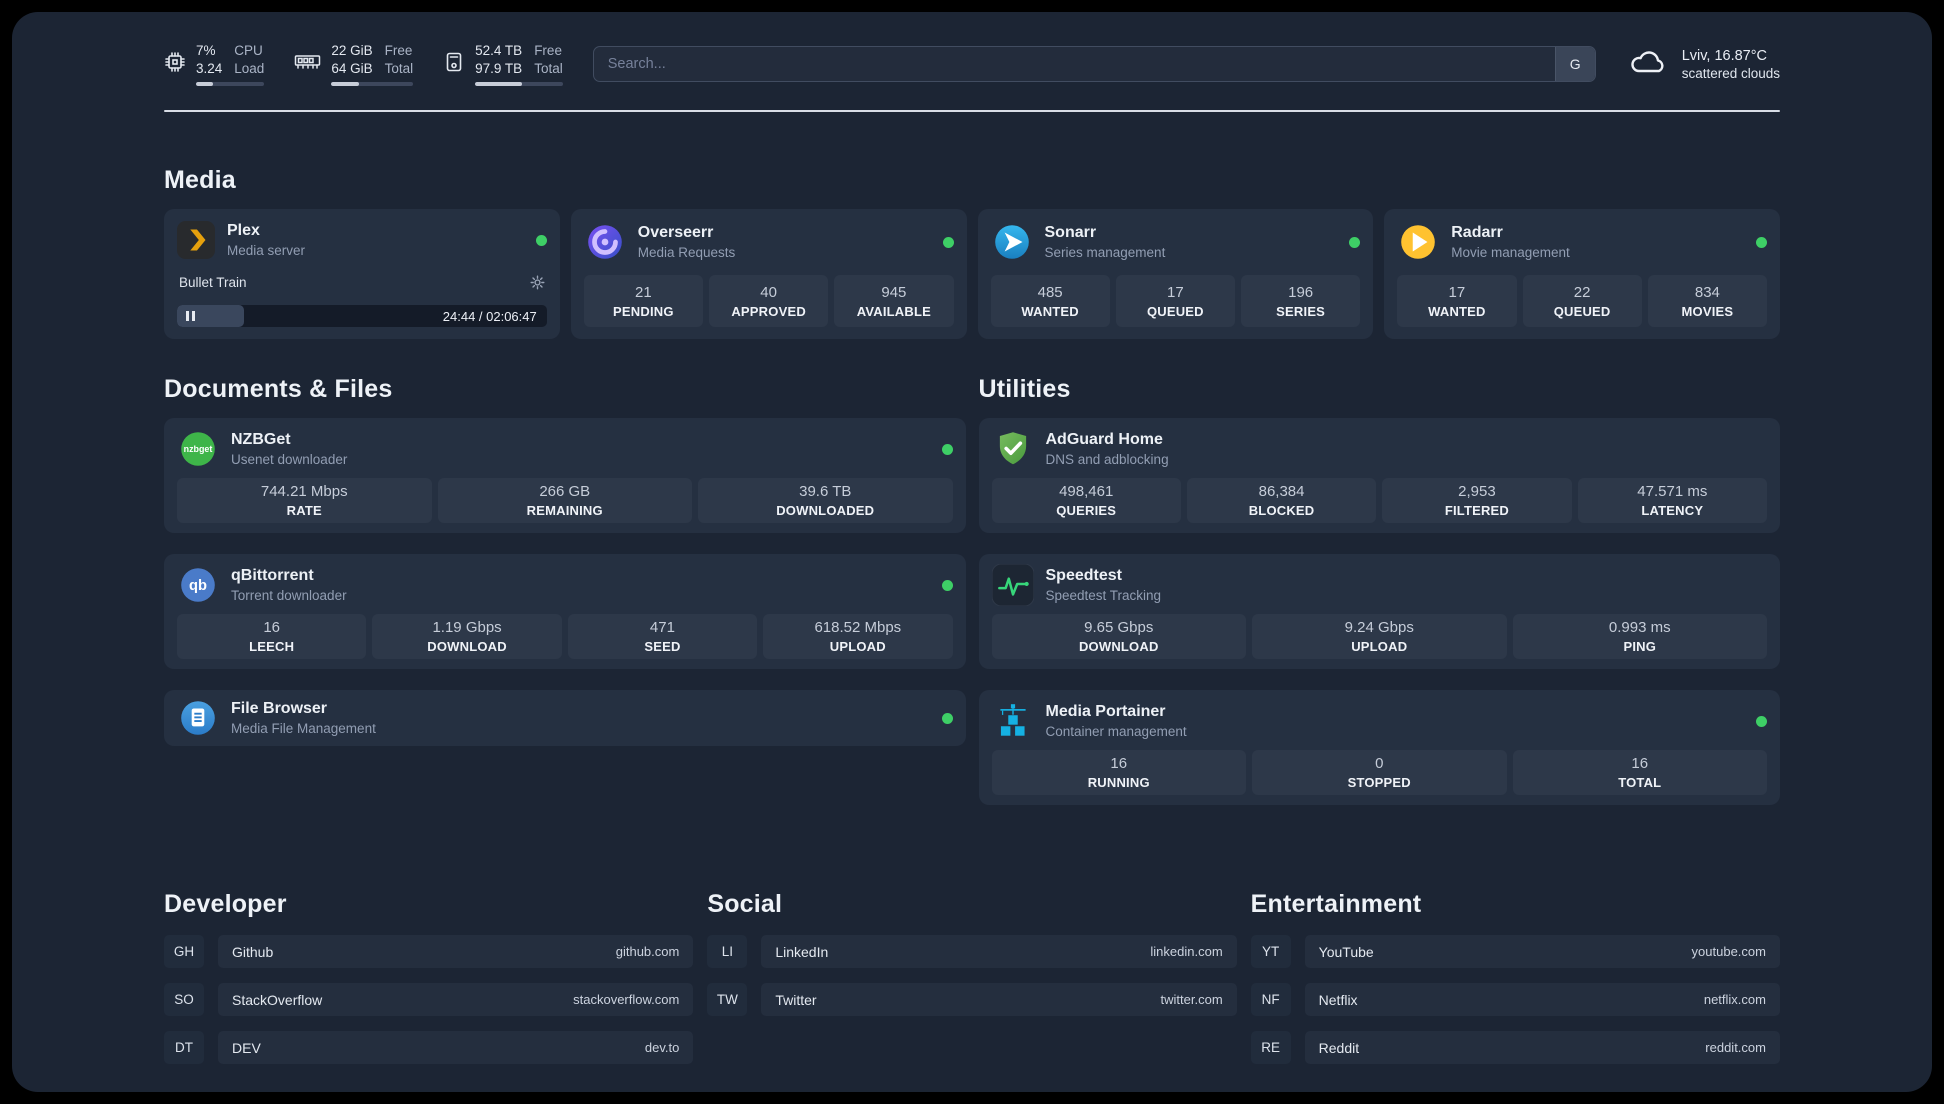 The width and height of the screenshot is (1944, 1104). Describe the element at coordinates (272, 647) in the screenshot. I see `stat-label: LEECH` at that location.